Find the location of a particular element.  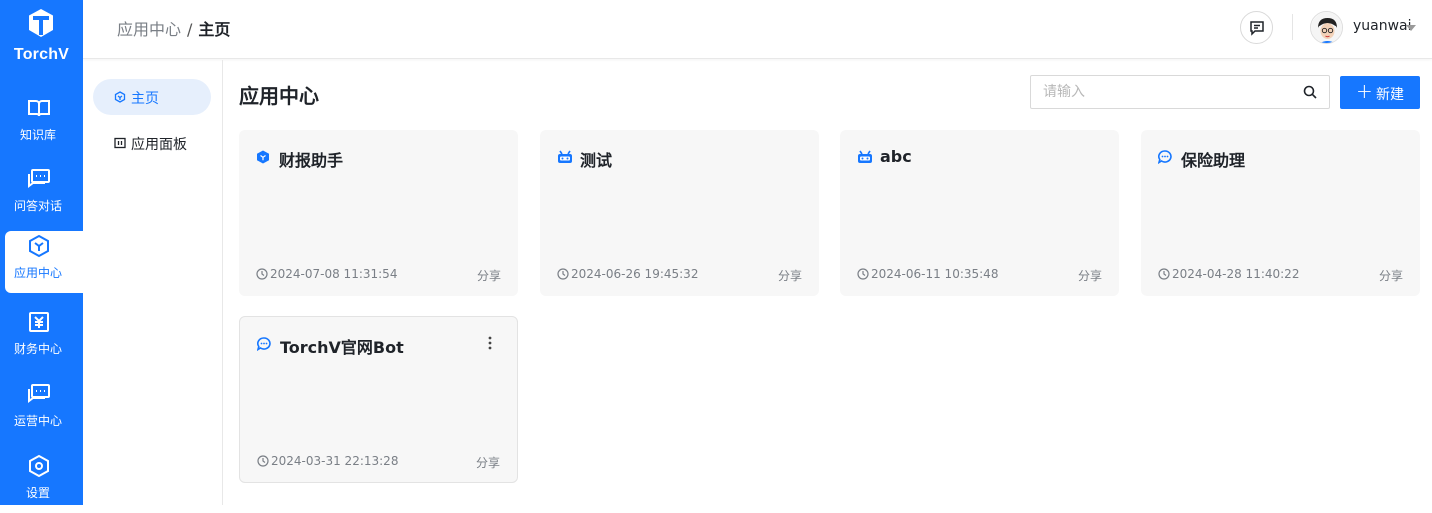

subnav-item-app-panel: 应用面板 is located at coordinates (152, 143).